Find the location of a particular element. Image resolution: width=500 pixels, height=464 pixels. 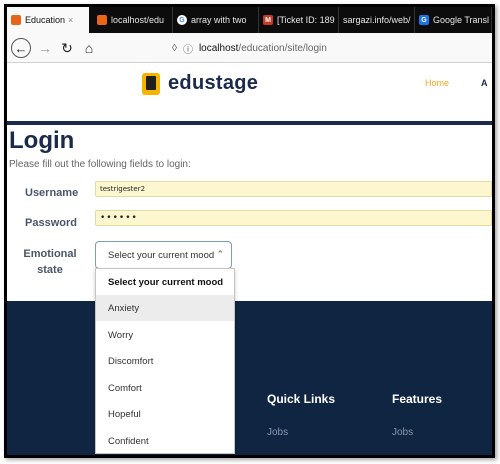

url-path: /education/site/login is located at coordinates (282, 48).